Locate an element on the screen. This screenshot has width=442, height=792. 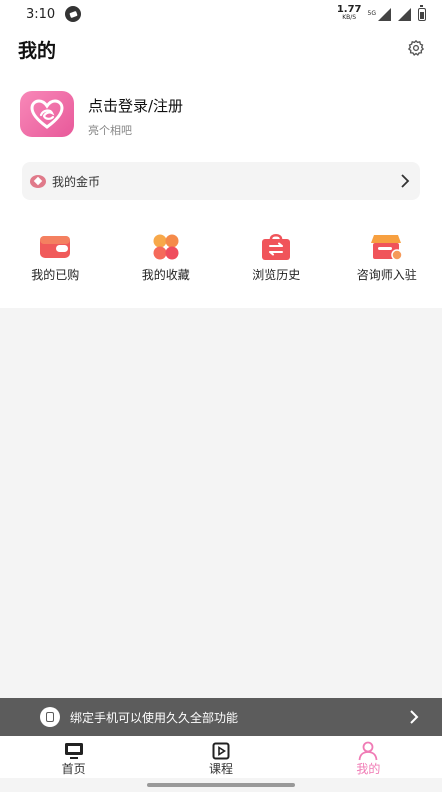
tab-label: 我的 is located at coordinates (368, 769).